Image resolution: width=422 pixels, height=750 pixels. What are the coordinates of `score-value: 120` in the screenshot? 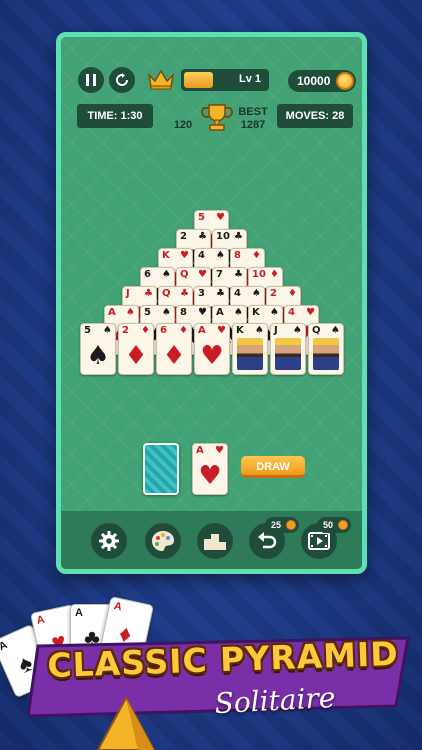 It's located at (183, 125).